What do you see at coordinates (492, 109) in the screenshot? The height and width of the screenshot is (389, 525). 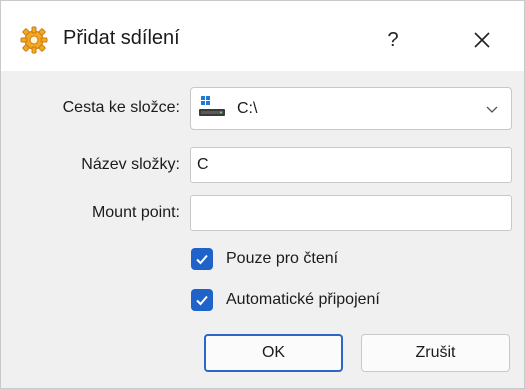 I see `chevron-down-icon` at bounding box center [492, 109].